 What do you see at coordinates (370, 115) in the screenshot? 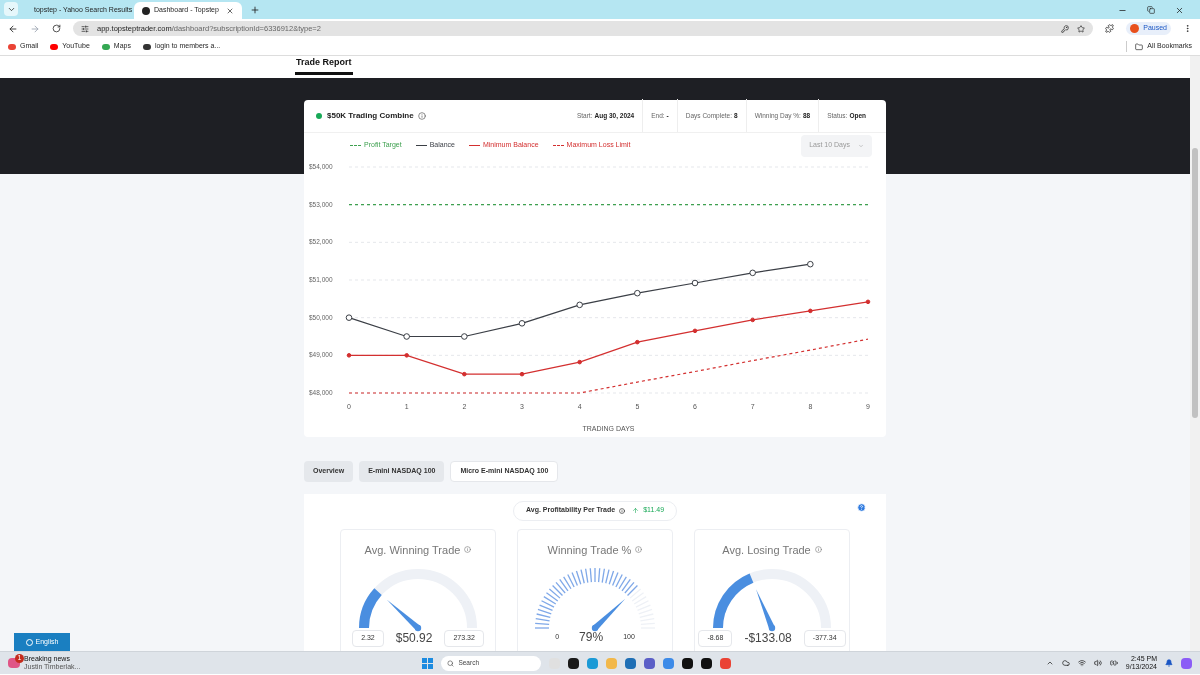
I see `combine-title: $50K Trading Combine` at bounding box center [370, 115].